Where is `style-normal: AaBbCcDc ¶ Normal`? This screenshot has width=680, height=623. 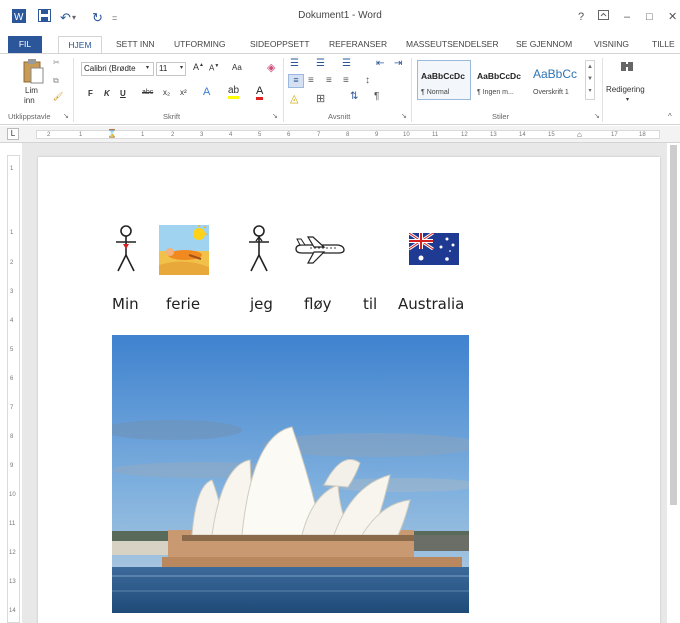
style-normal: AaBbCcDc ¶ Normal is located at coordinates (444, 80).